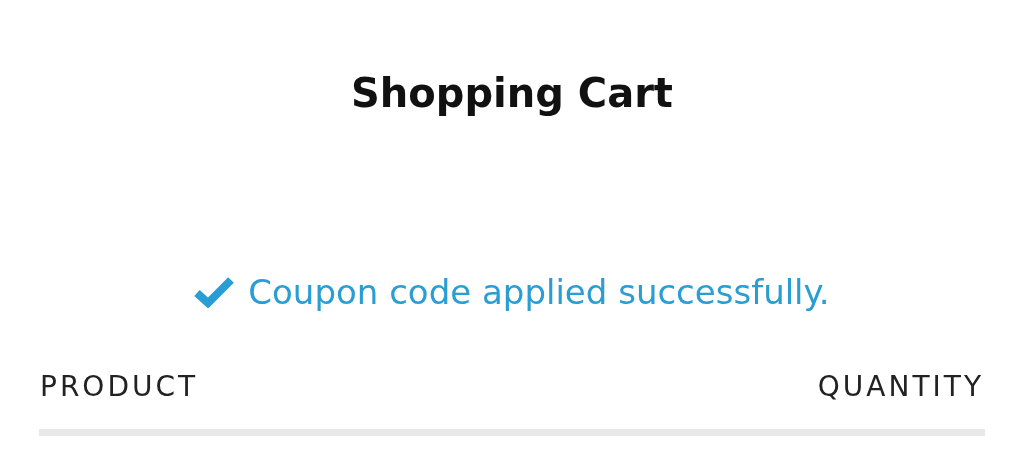 The height and width of the screenshot is (461, 1024). Describe the element at coordinates (119, 387) in the screenshot. I see `column-header: PRODUCT` at that location.